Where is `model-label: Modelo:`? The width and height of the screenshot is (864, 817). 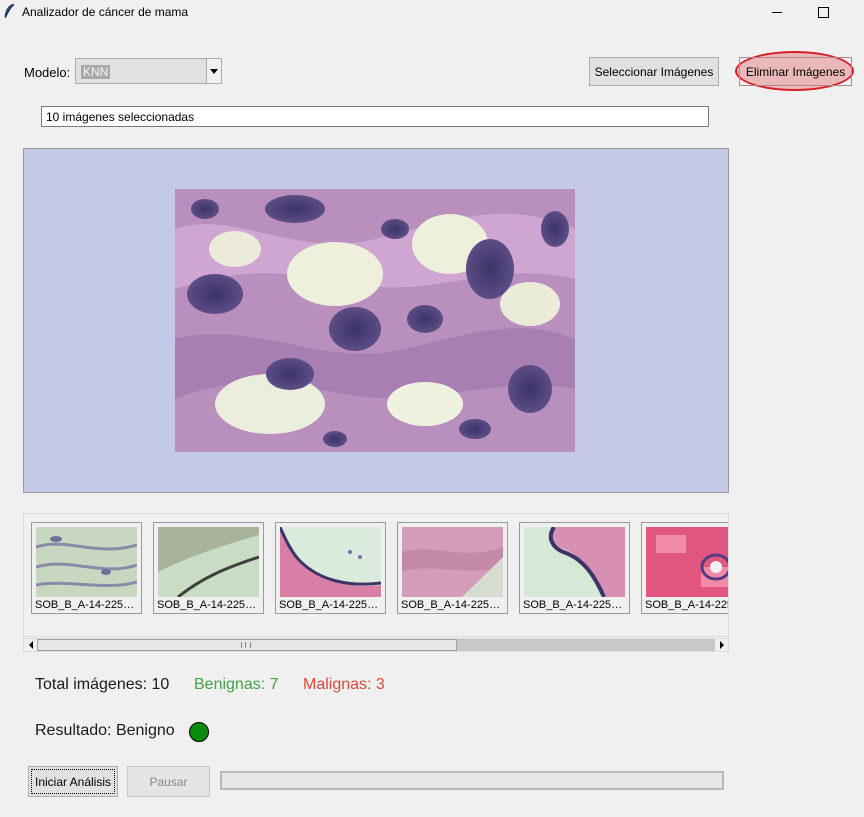
model-label: Modelo: is located at coordinates (47, 72).